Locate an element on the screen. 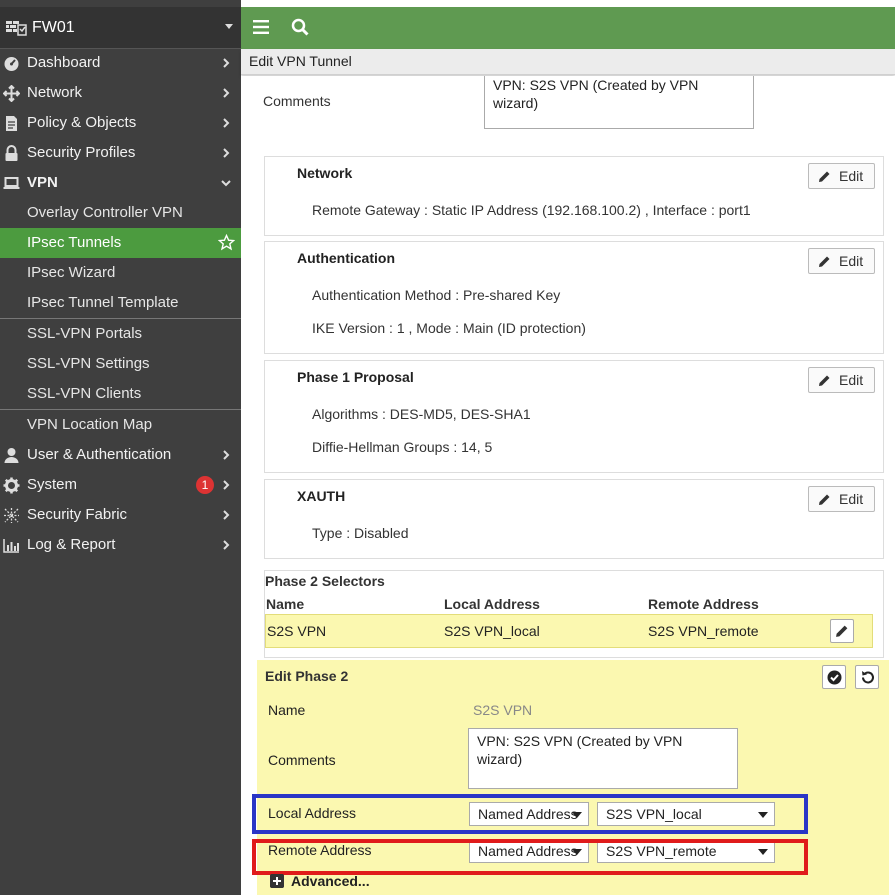 The image size is (895, 895). nav-item-network: Network is located at coordinates (120, 93).